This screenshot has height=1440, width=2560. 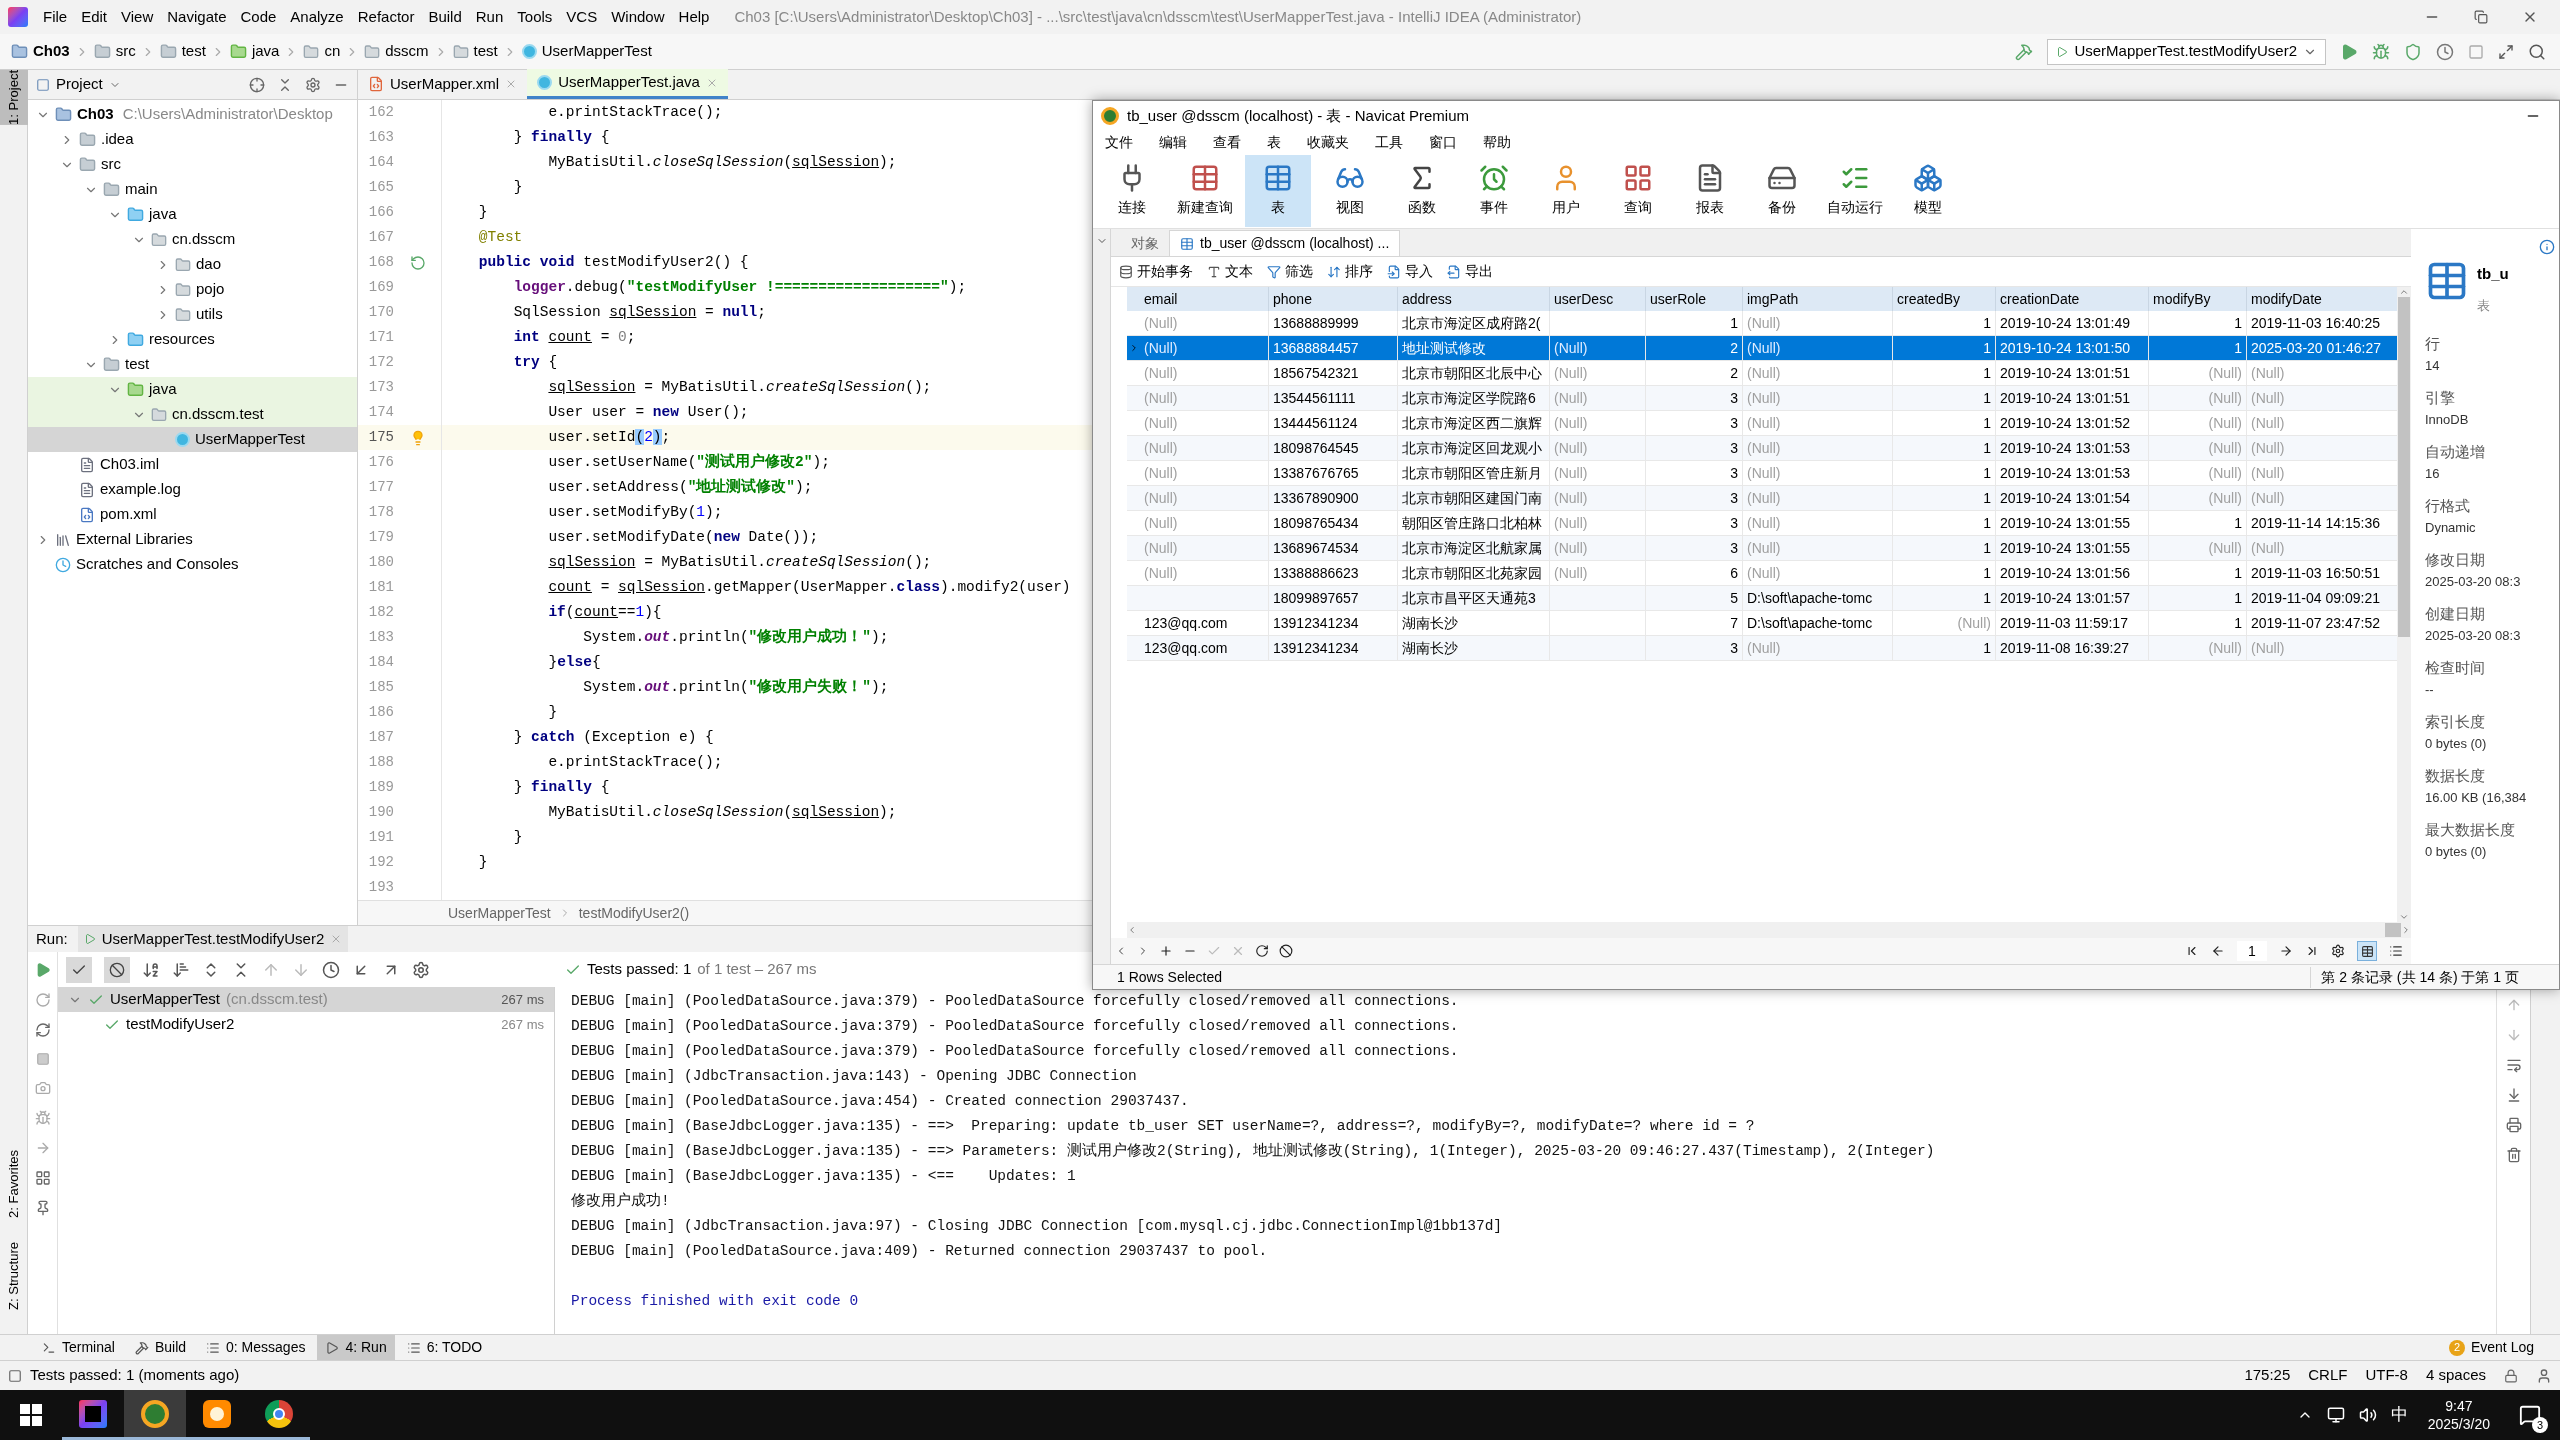 I want to click on status-item: 175:25, so click(x=2267, y=1375).